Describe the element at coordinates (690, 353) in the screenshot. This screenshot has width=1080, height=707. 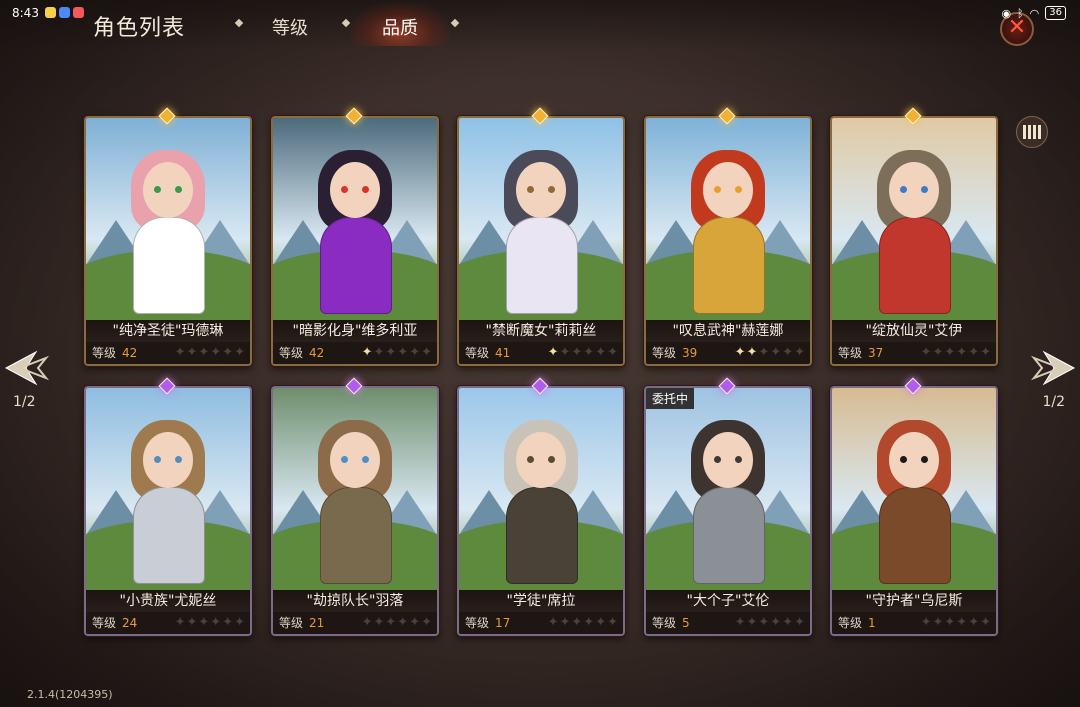
I see `level-value: 39` at that location.